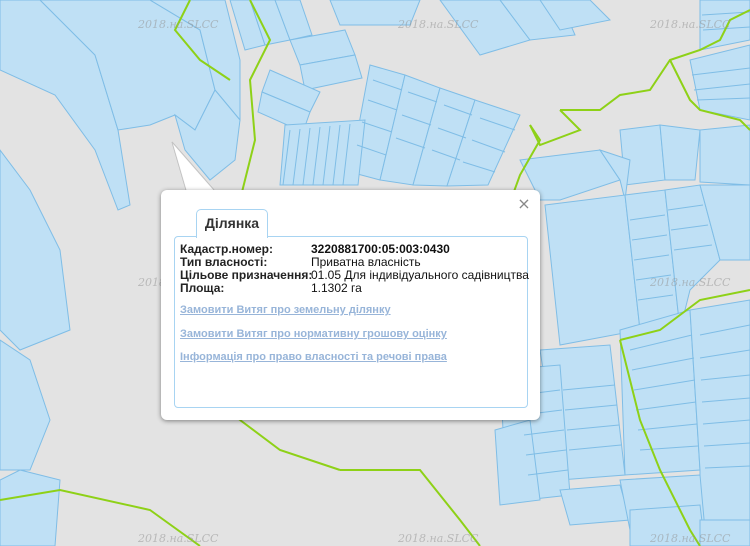 This screenshot has height=546, width=750. Describe the element at coordinates (336, 288) in the screenshot. I see `field-value: 1.1302 га` at that location.